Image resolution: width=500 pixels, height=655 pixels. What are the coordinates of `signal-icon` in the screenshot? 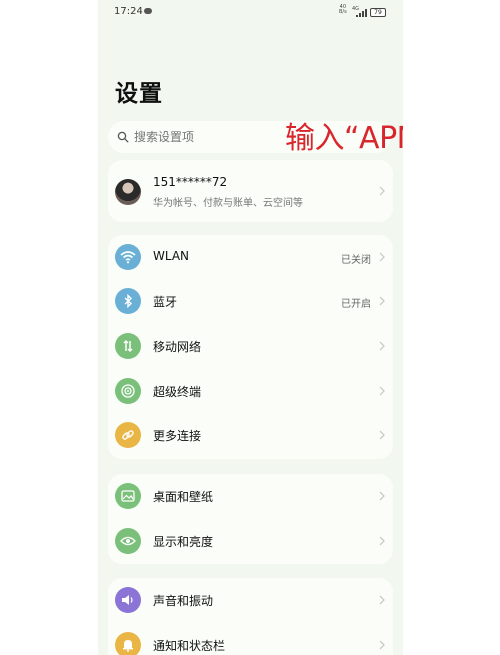 It's located at (361, 13).